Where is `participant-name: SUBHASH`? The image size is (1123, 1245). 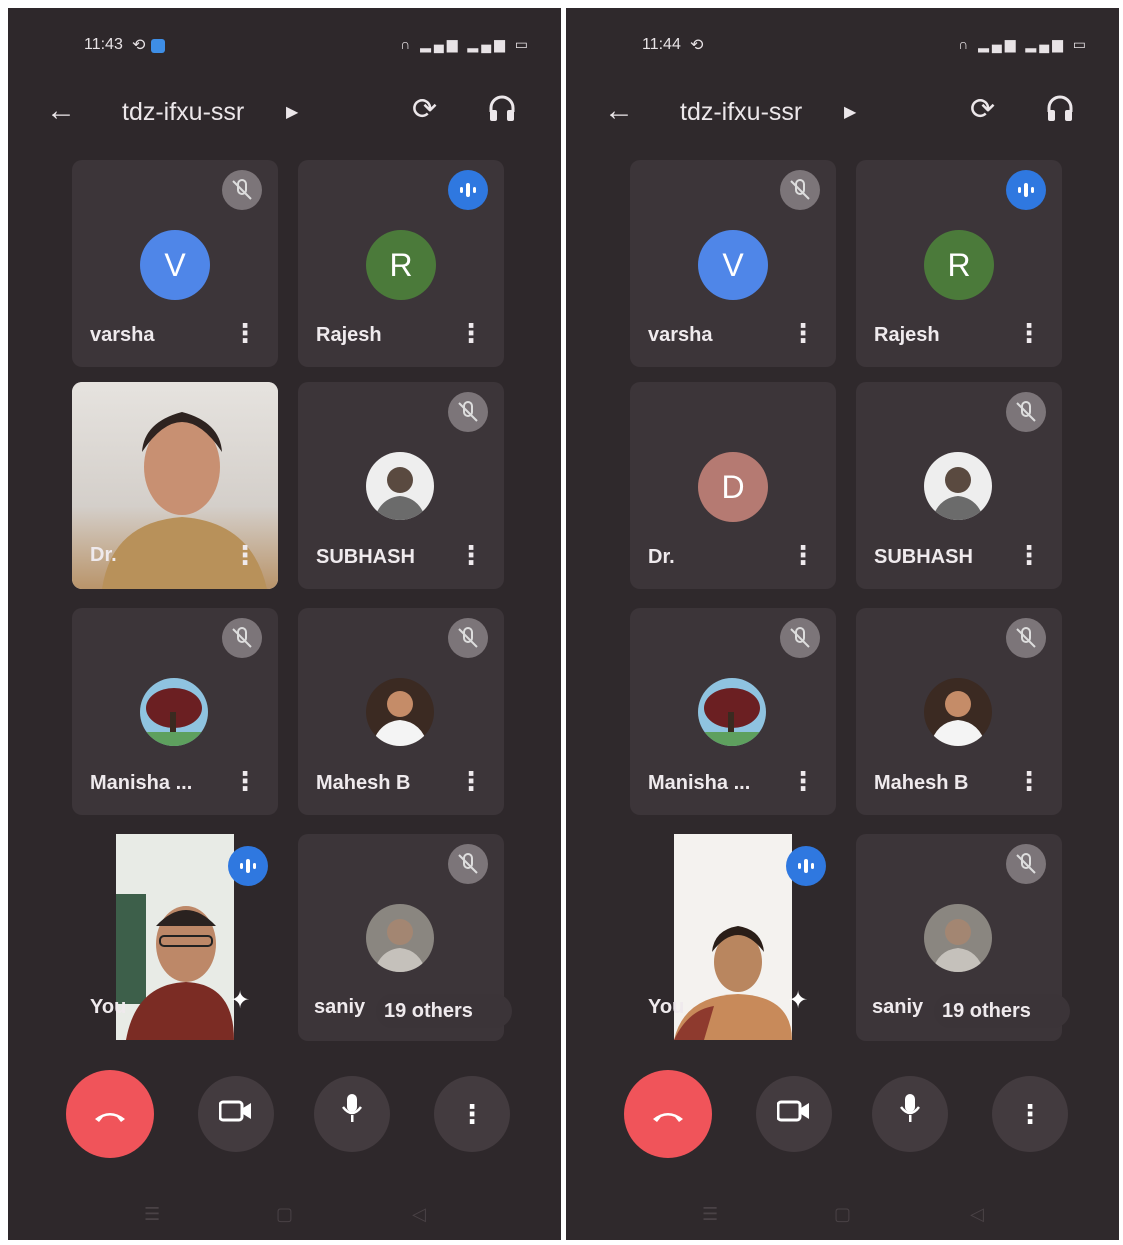 participant-name: SUBHASH is located at coordinates (365, 557).